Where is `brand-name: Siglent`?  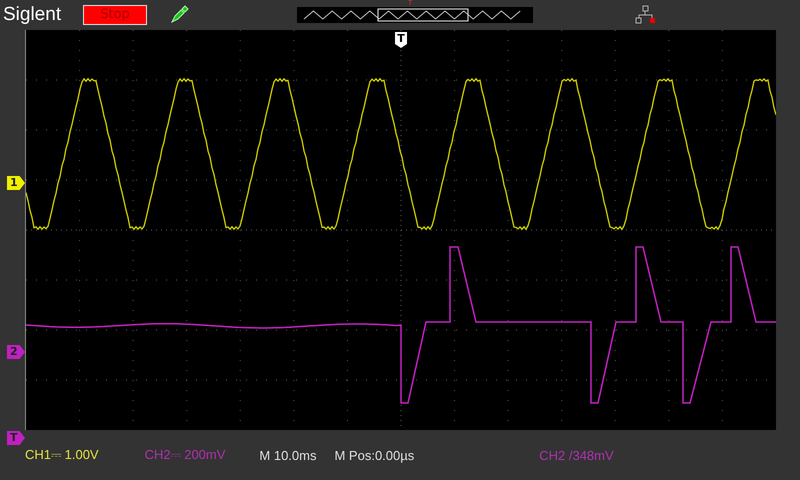 brand-name: Siglent is located at coordinates (32, 15).